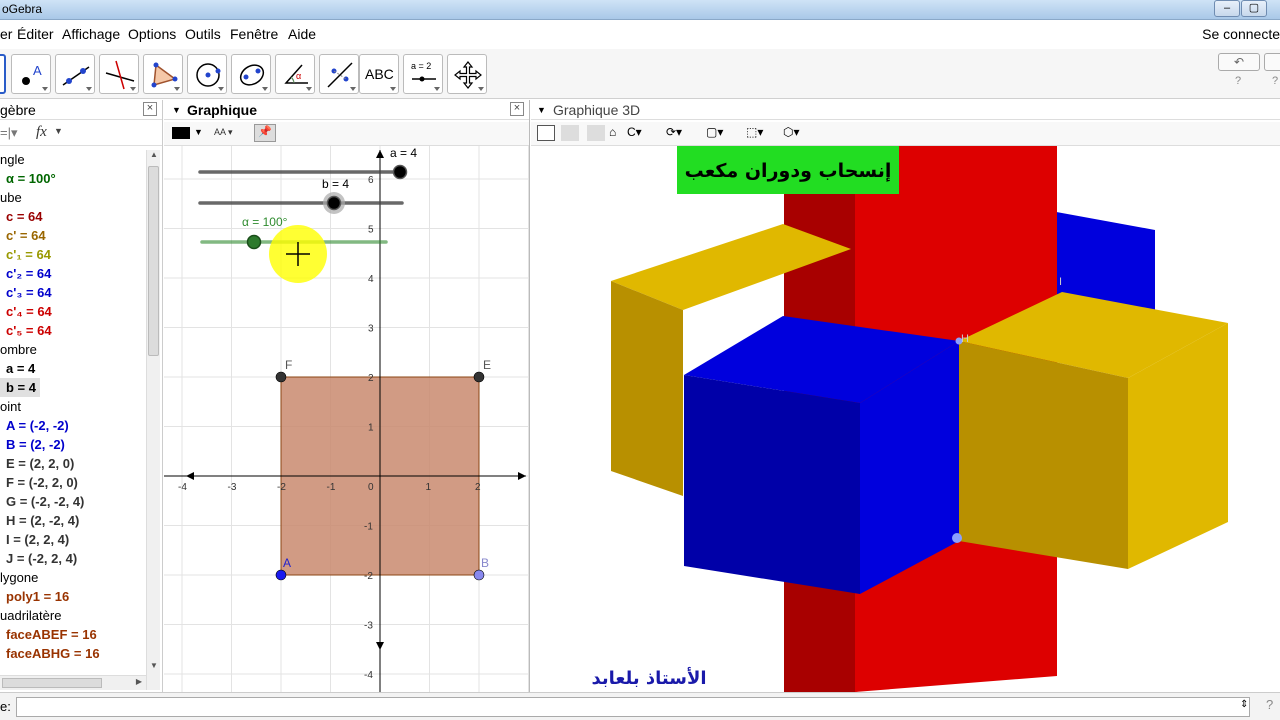 The height and width of the screenshot is (720, 1280). Describe the element at coordinates (1272, 62) in the screenshot. I see `redo-button: ↷` at that location.